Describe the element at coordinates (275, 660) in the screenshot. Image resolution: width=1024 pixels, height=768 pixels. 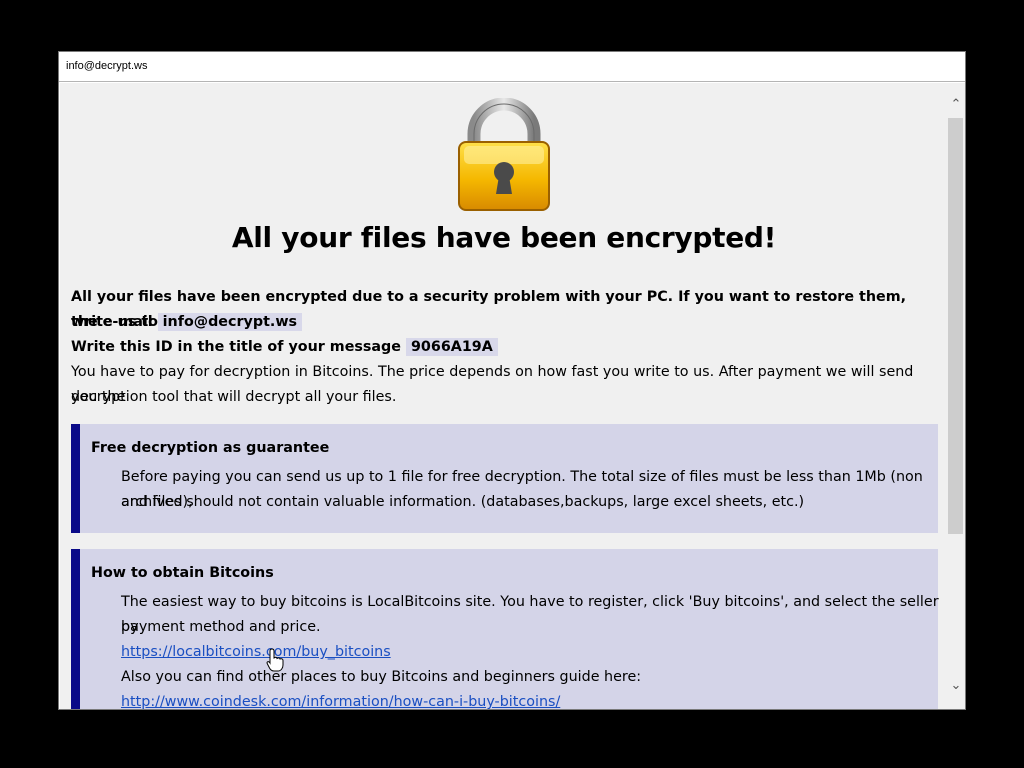
I see `hand-pointer-icon` at that location.